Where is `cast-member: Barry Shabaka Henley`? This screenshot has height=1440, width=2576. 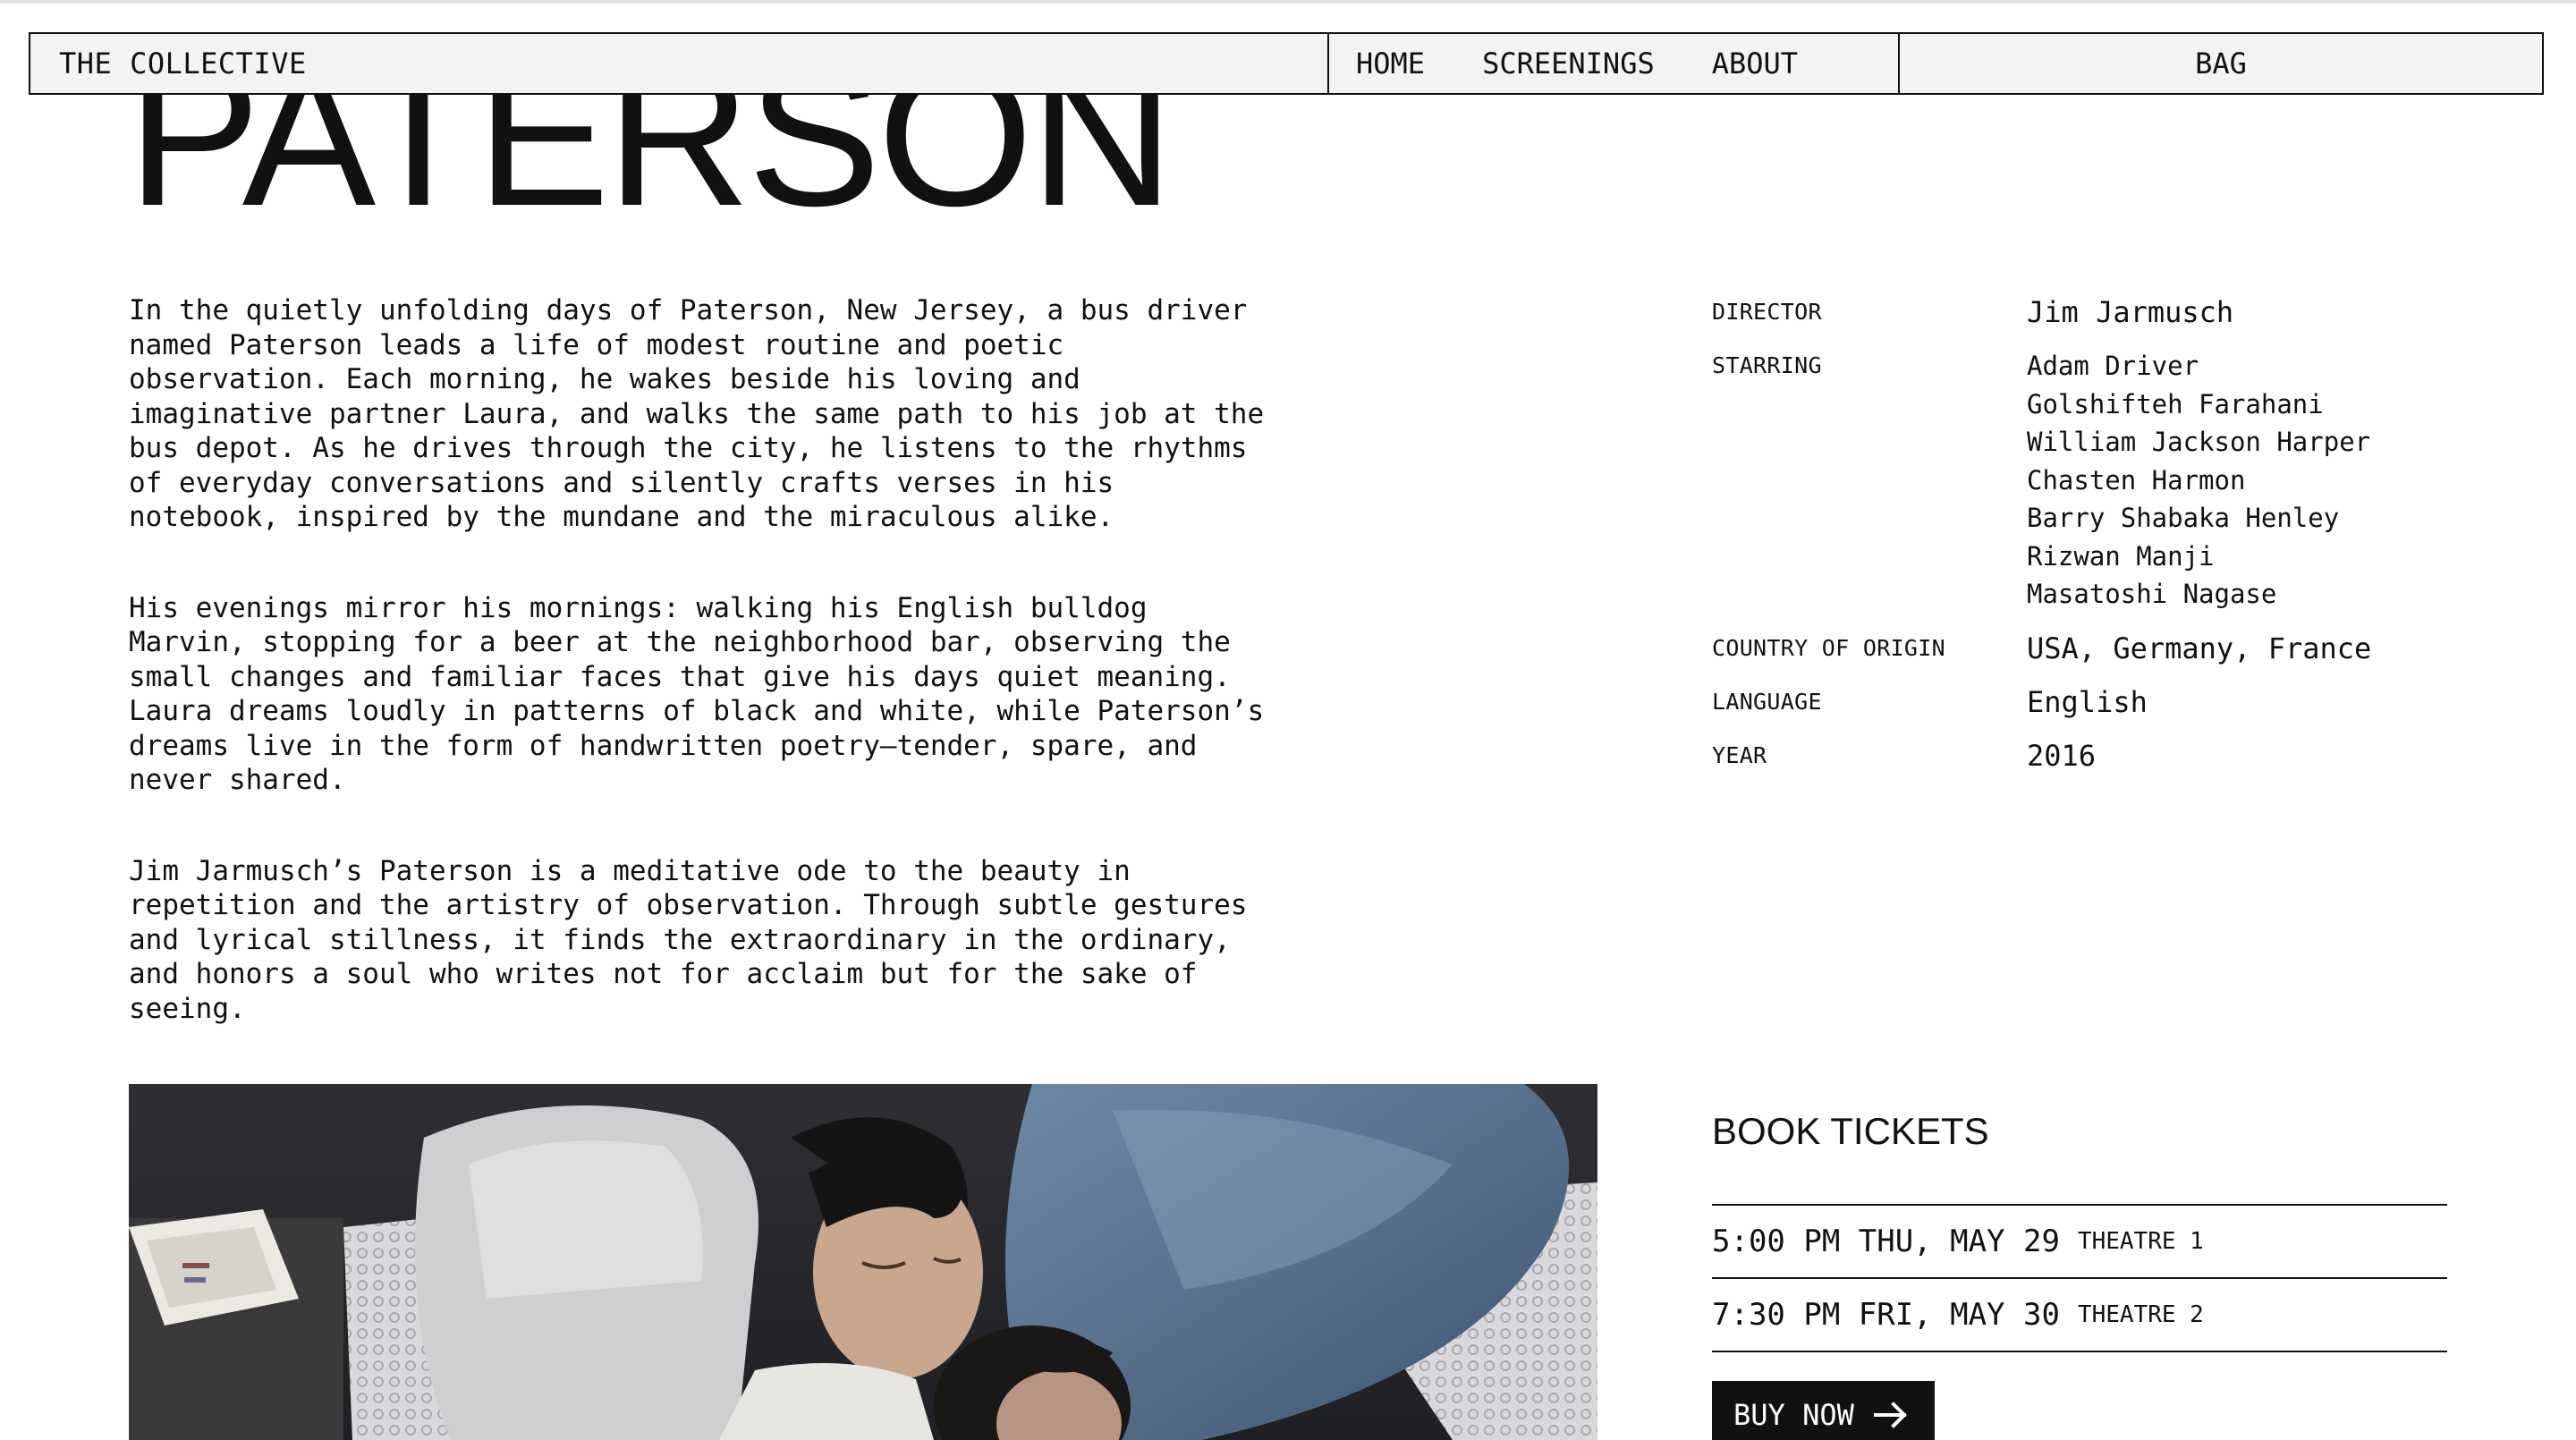
cast-member: Barry Shabaka Henley is located at coordinates (2183, 518).